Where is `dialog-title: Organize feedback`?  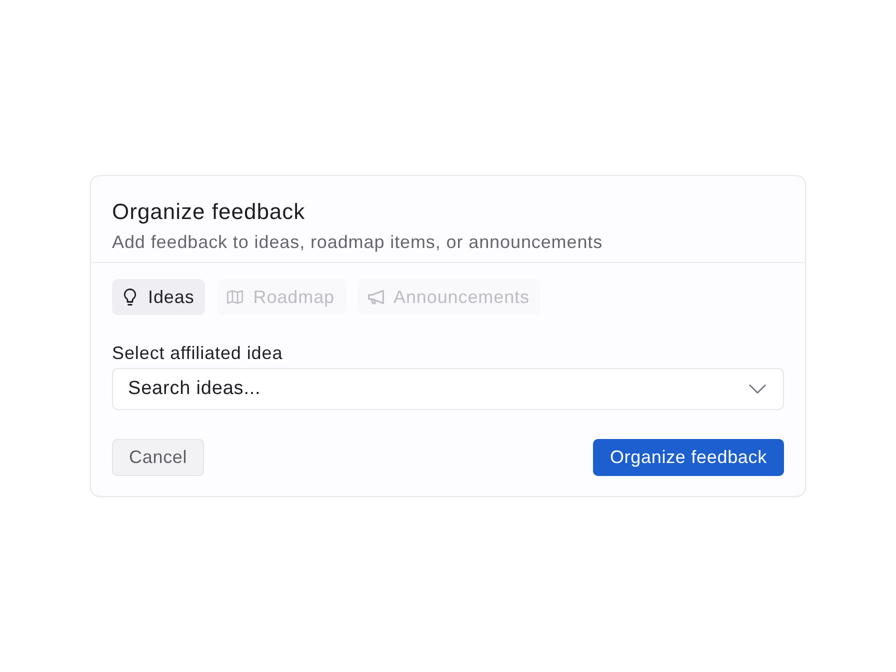 dialog-title: Organize feedback is located at coordinates (209, 212).